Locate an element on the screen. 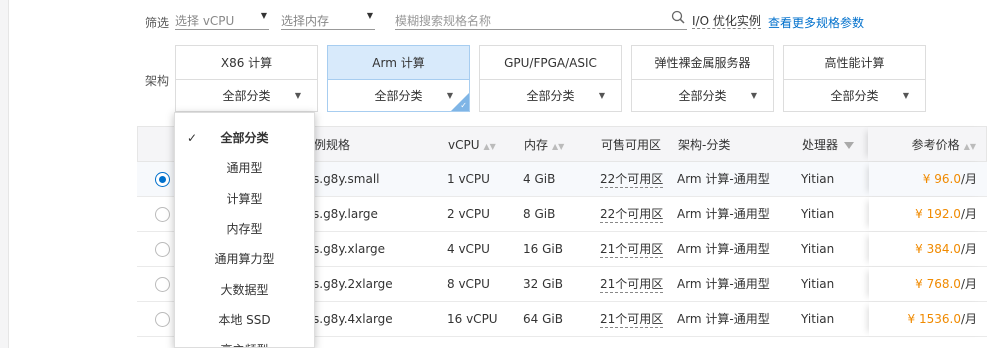  arch-card-title: Arm 计算 is located at coordinates (398, 63).